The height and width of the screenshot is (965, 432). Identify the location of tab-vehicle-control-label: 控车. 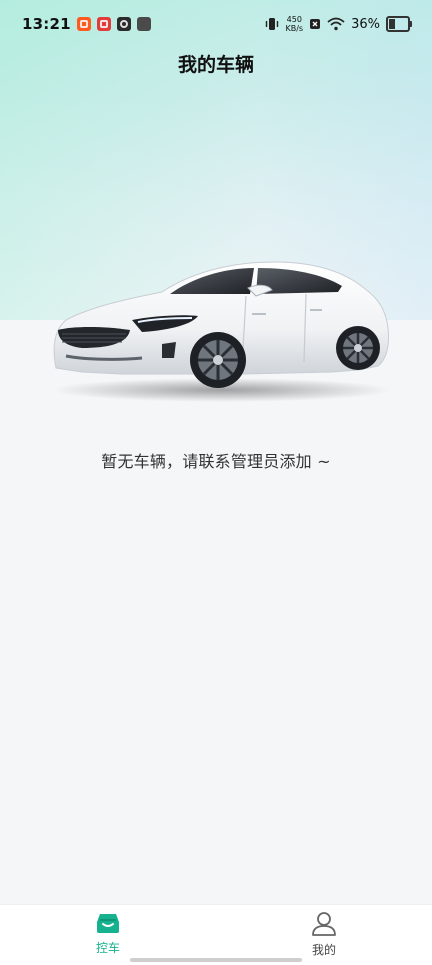
(107, 948).